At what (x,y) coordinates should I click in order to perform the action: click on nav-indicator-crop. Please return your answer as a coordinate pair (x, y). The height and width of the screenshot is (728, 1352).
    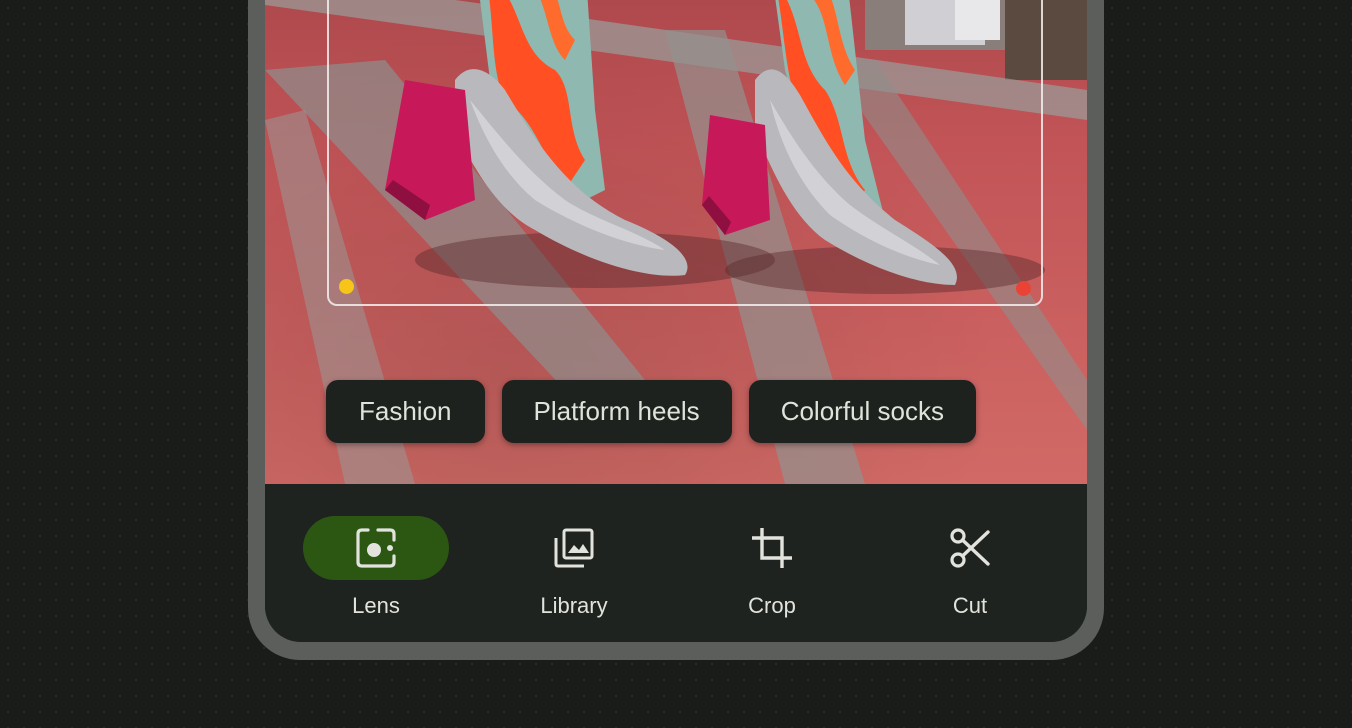
    Looking at the image, I should click on (772, 548).